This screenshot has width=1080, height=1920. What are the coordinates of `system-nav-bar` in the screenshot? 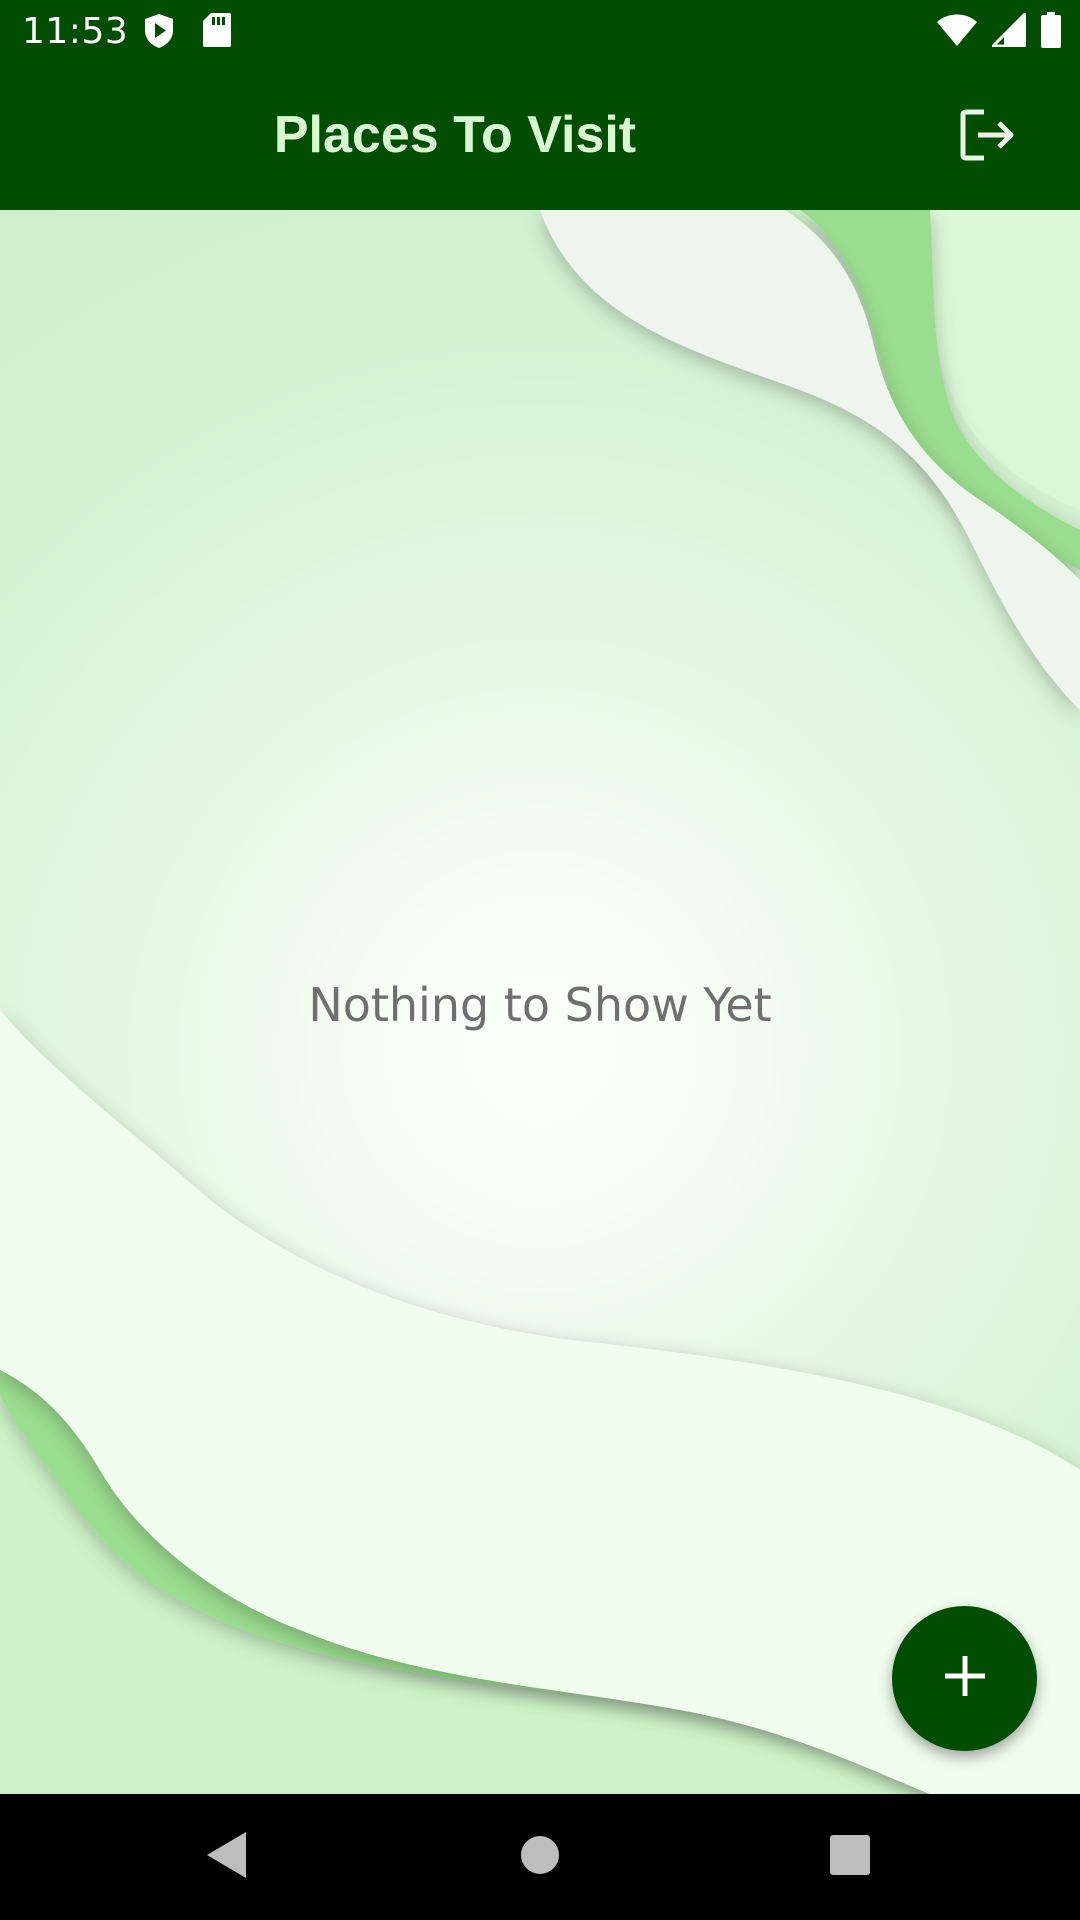 It's located at (540, 1857).